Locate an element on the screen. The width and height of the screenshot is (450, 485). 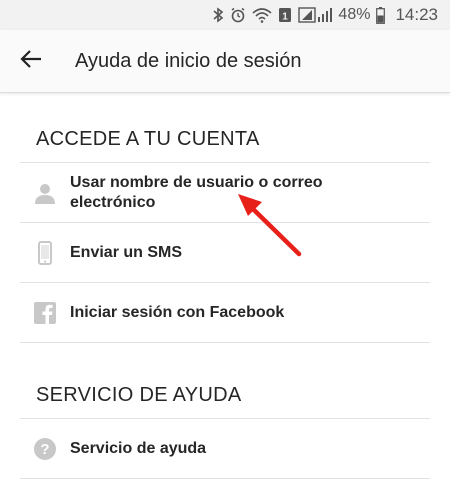
signal-icon is located at coordinates (315, 15).